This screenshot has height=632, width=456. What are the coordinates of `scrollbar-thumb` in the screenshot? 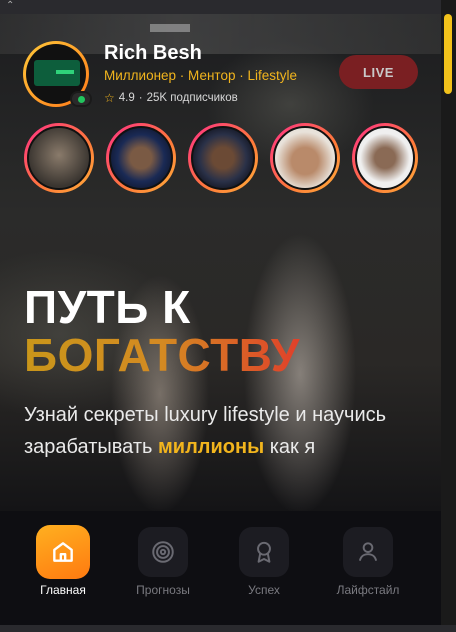 It's located at (448, 54).